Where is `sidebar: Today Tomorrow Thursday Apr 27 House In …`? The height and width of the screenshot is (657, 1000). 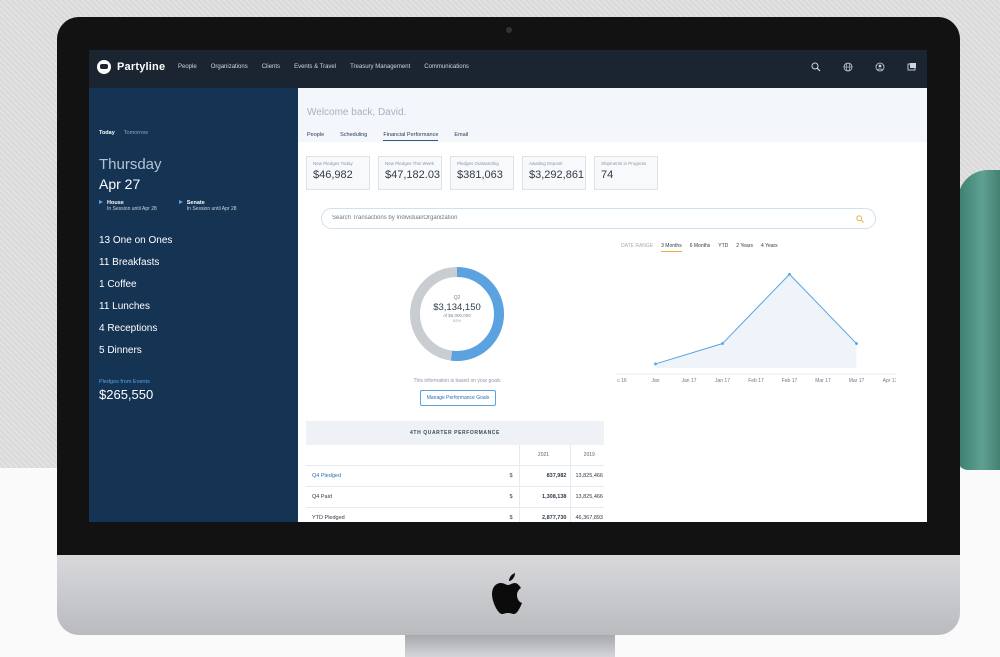
sidebar: Today Tomorrow Thursday Apr 27 House In … is located at coordinates (193, 305).